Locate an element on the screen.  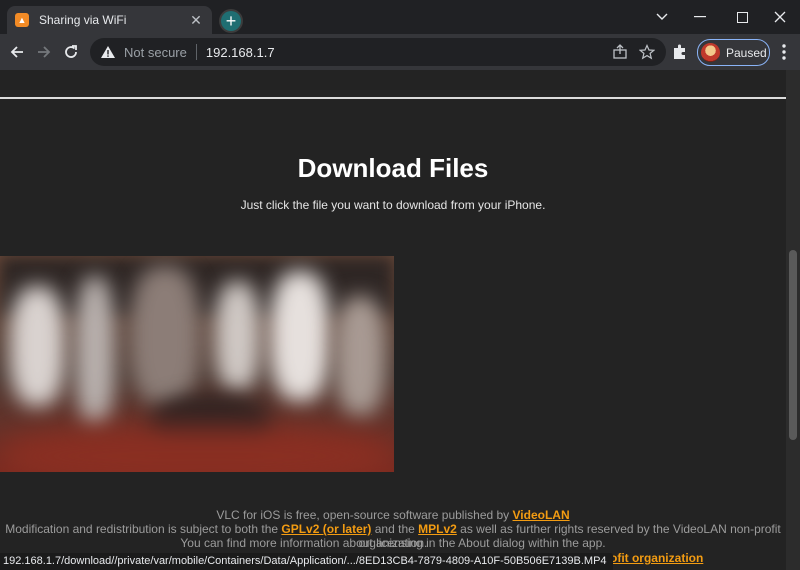
bookmark-star-icon is located at coordinates (647, 52).